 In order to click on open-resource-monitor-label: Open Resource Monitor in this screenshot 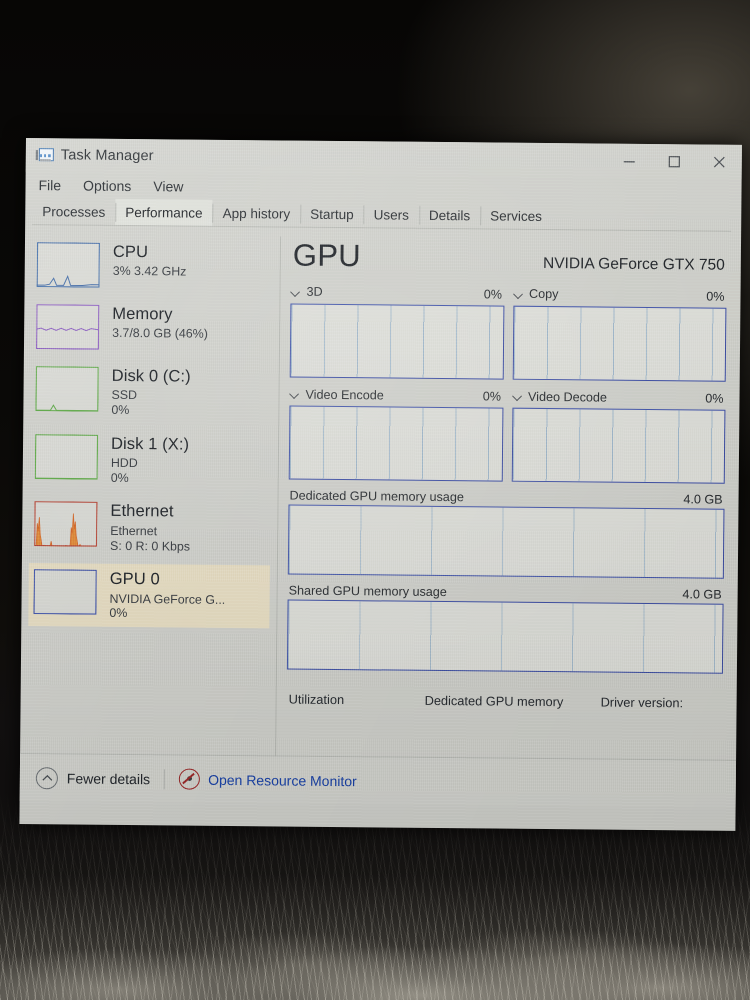, I will do `click(282, 780)`.